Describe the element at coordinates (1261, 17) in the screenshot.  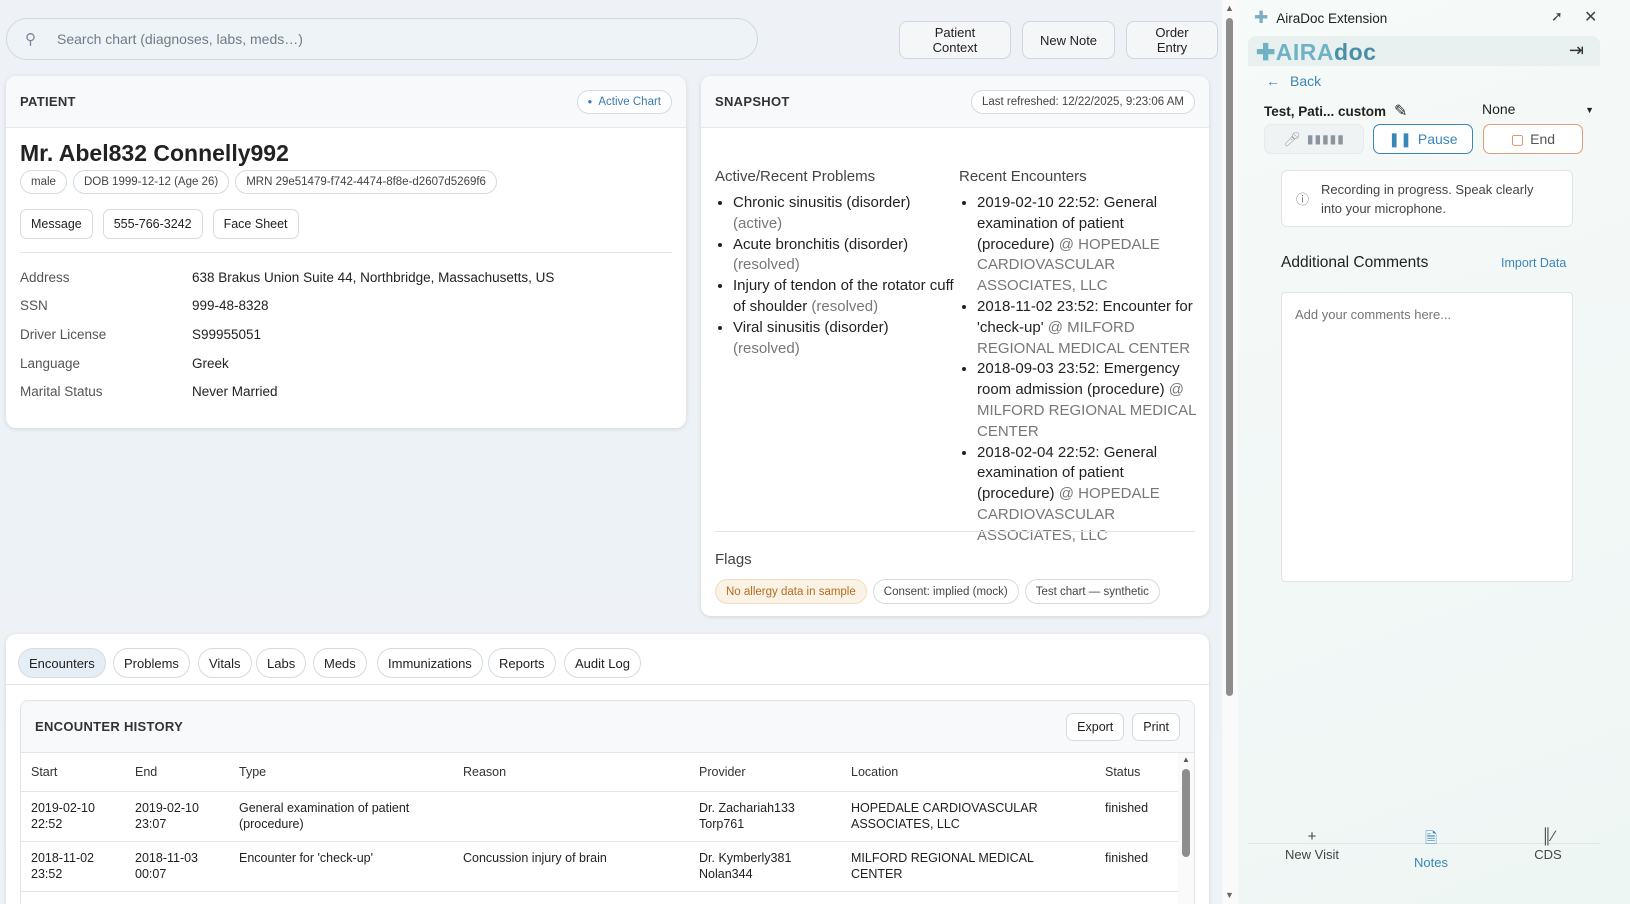
I see `extension-logo-icon: ✚` at that location.